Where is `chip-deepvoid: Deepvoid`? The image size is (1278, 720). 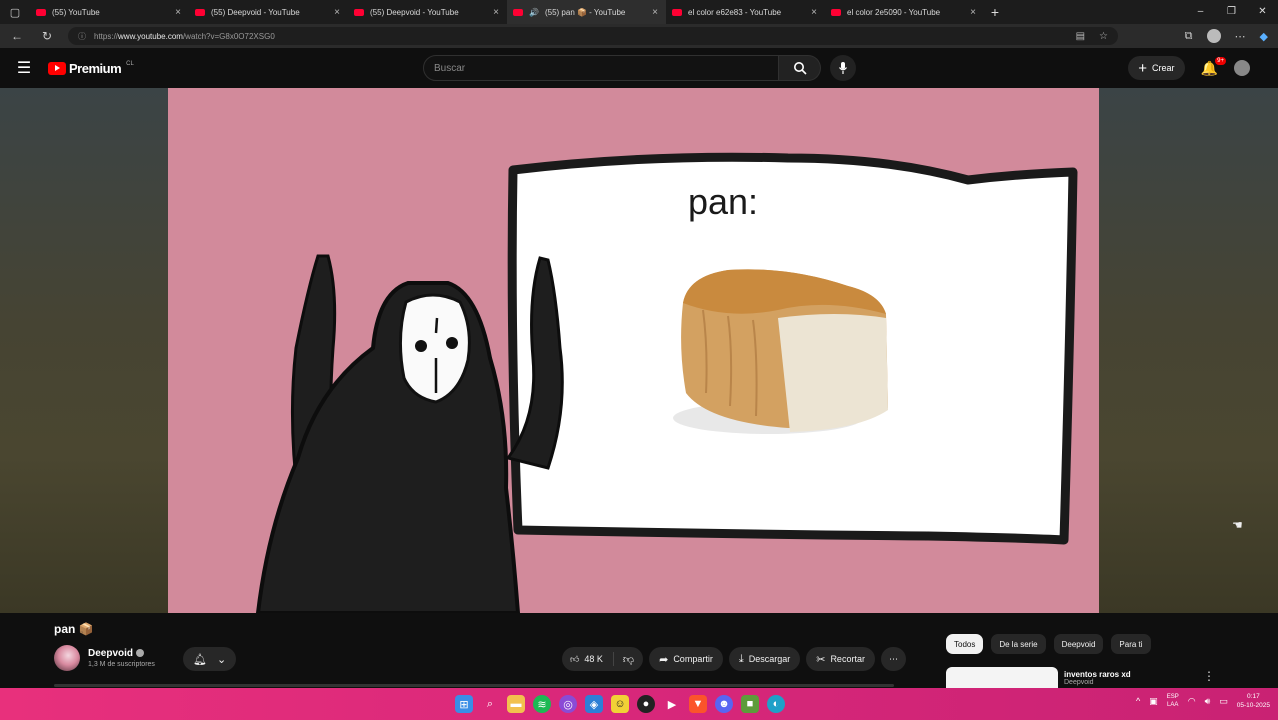
chip-deepvoid: Deepvoid is located at coordinates (1078, 644).